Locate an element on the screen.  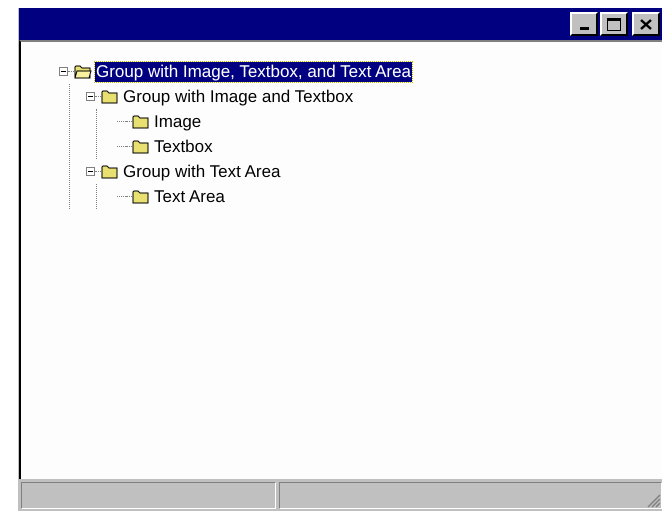
close-icon is located at coordinates (646, 24).